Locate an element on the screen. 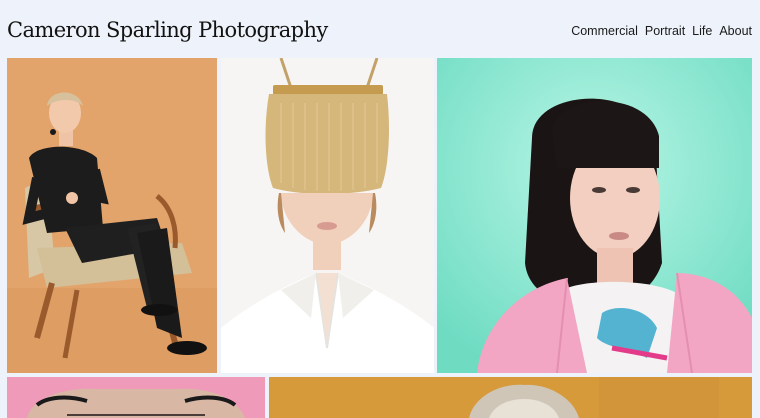 The image size is (760, 418). nav-link-about: About is located at coordinates (735, 31).